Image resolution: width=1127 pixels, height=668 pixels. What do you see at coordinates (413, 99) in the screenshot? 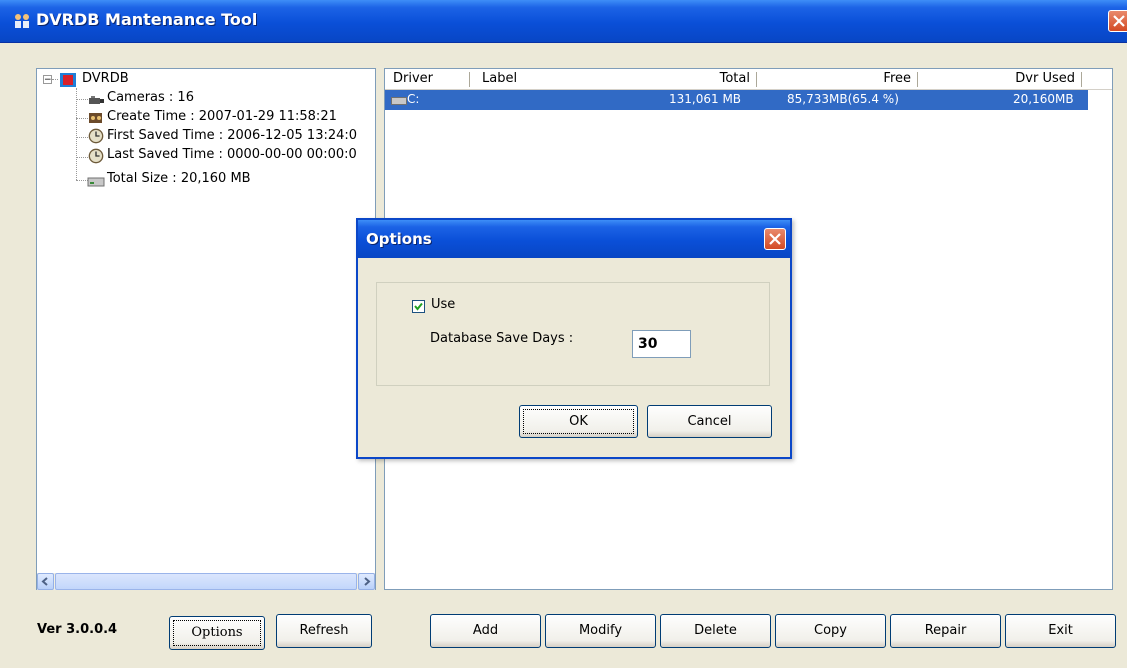
I see `cell-driver: C:` at bounding box center [413, 99].